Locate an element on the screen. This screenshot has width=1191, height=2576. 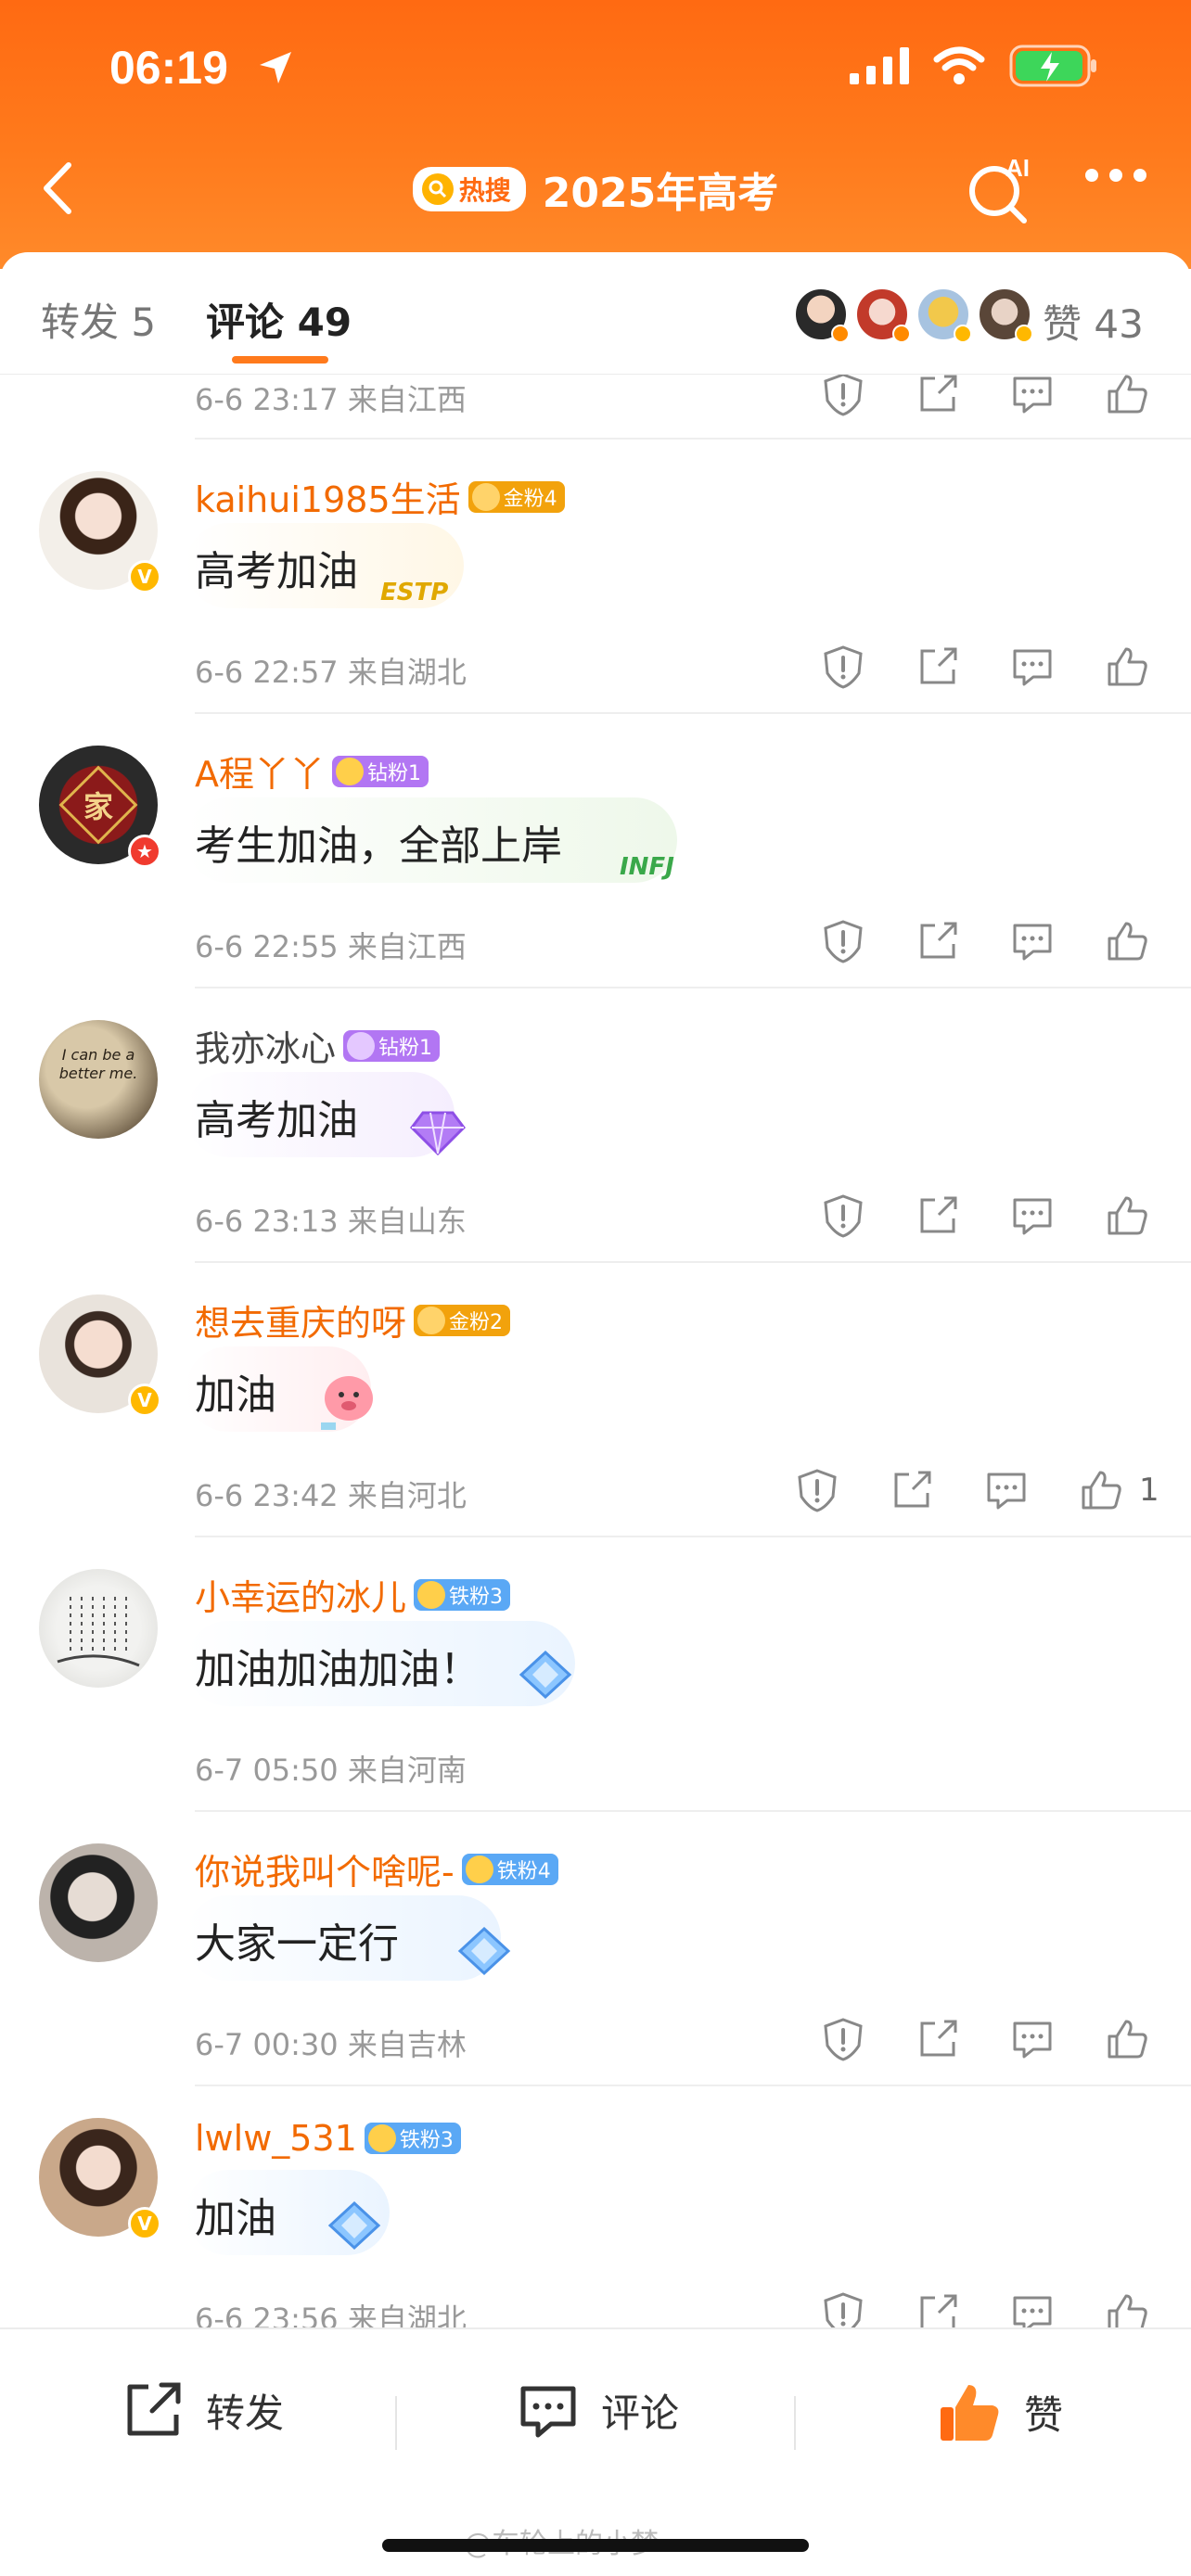
tab-repost: 转发 5 is located at coordinates (98, 319).